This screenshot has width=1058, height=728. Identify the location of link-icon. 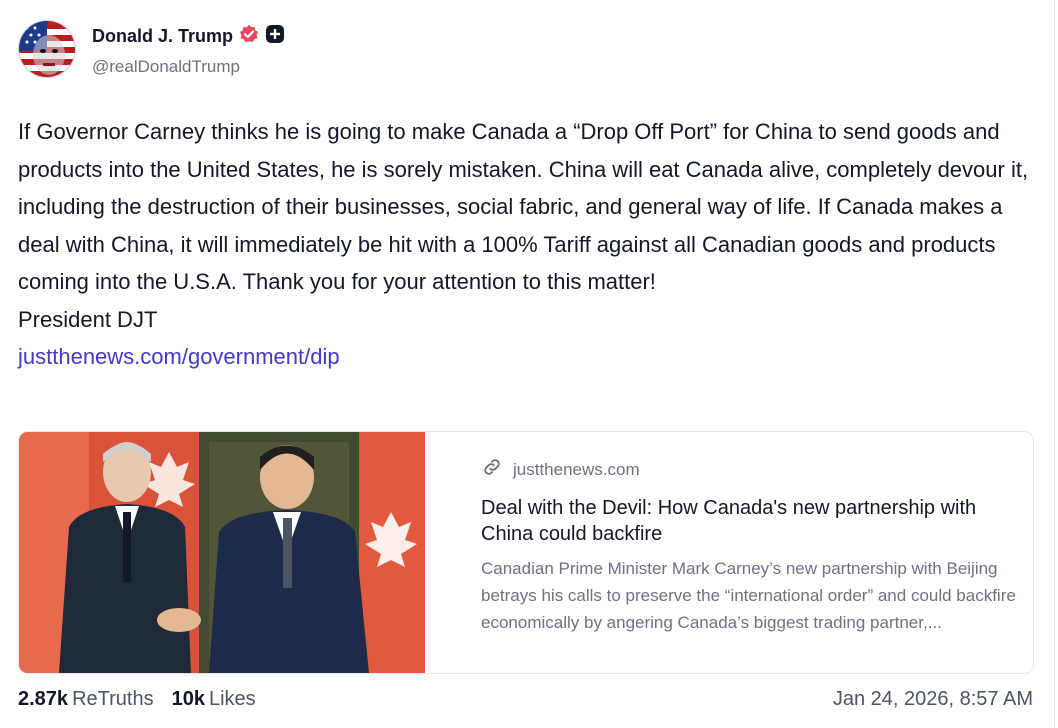
(492, 469).